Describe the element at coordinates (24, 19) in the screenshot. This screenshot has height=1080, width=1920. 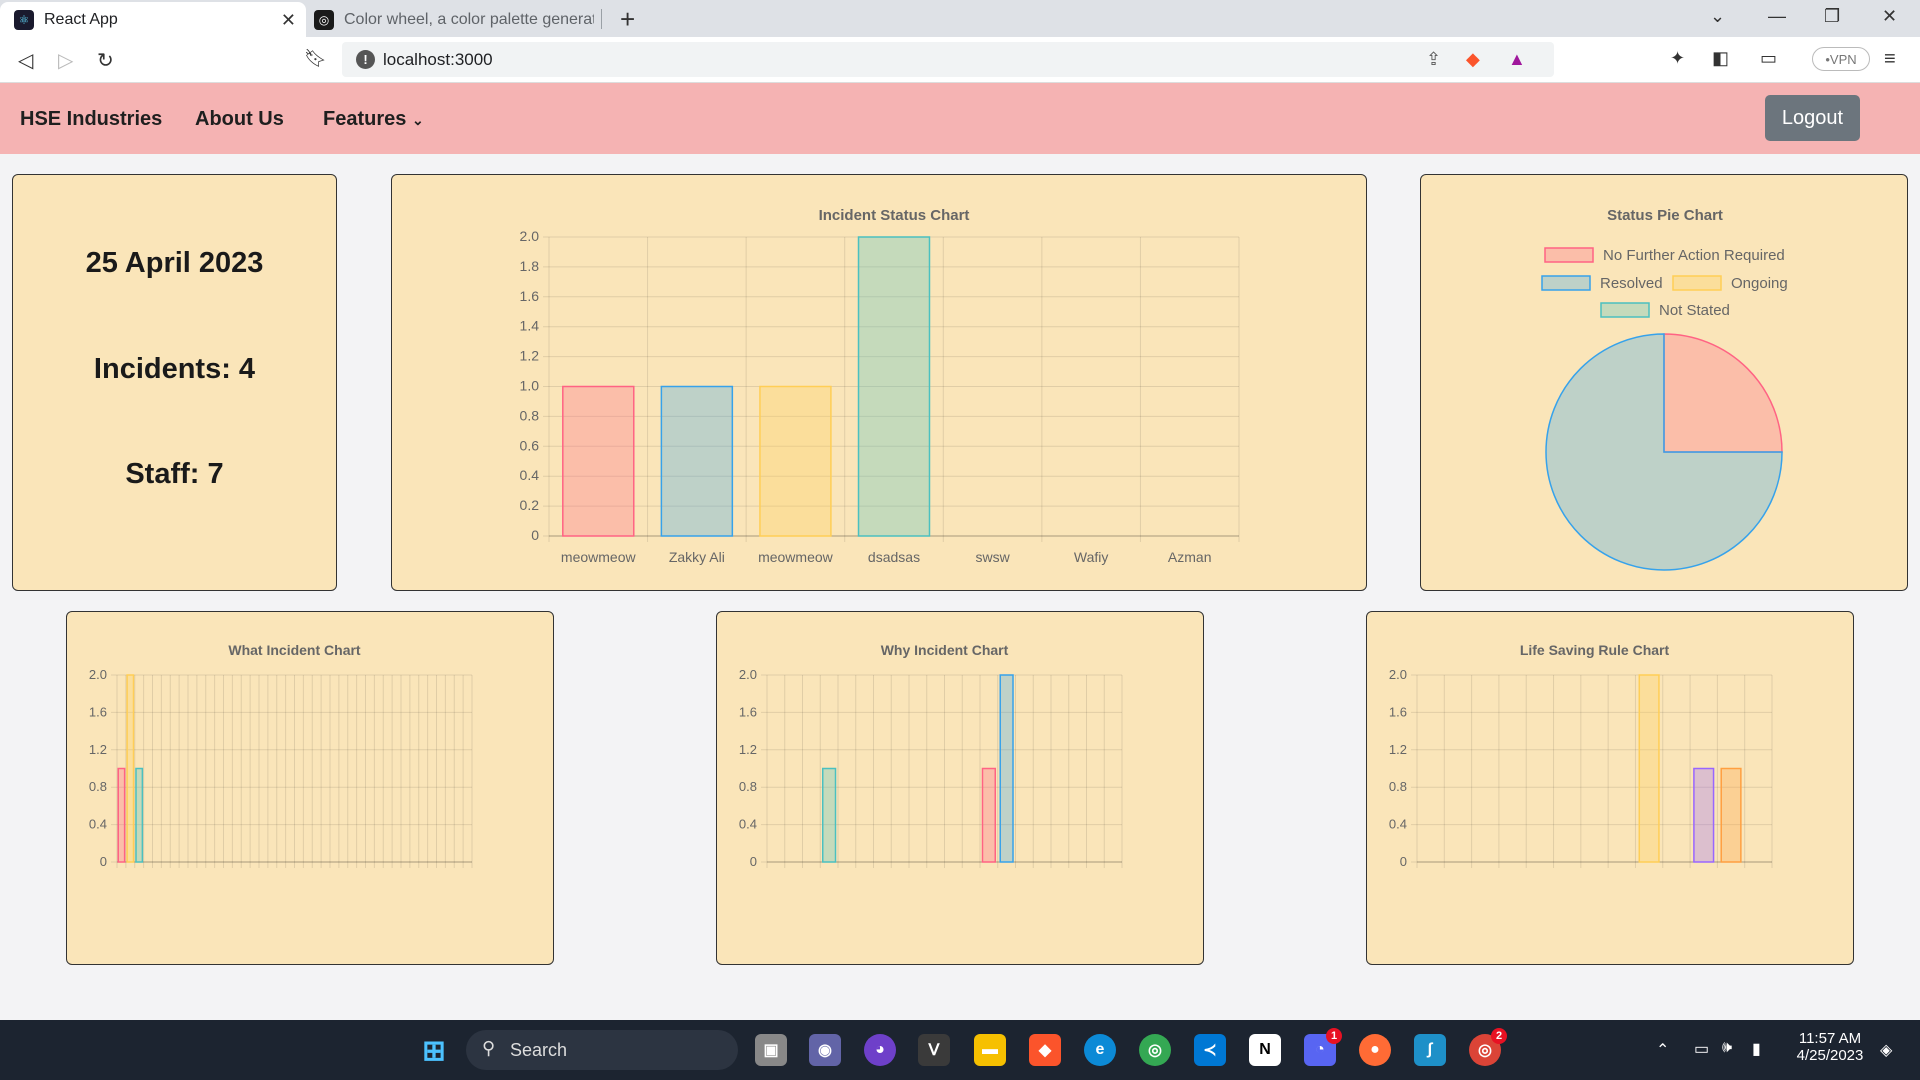
I see `react-favicon-icon: ⚛` at that location.